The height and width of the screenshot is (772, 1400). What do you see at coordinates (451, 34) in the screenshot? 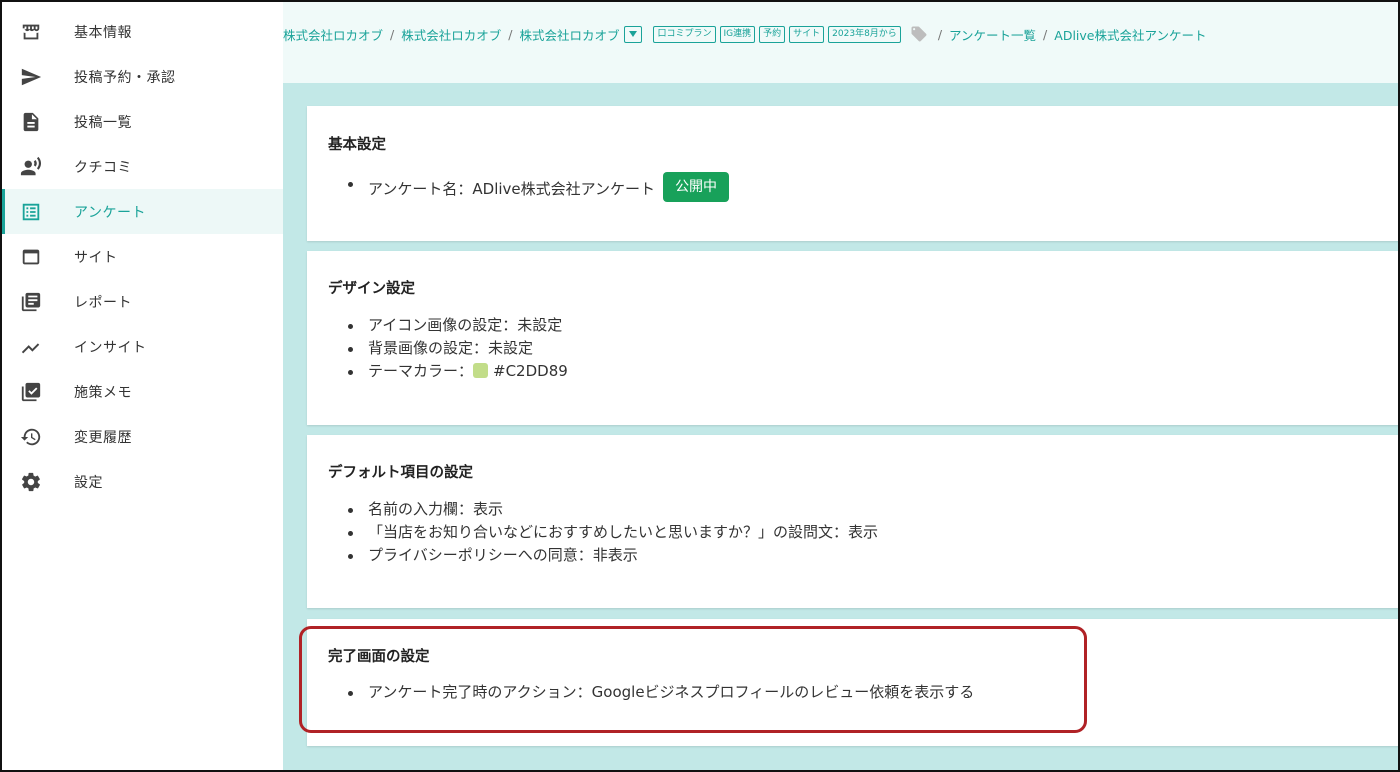
I see `breadcrumb-company-2: 株式会社ロカオブ` at bounding box center [451, 34].